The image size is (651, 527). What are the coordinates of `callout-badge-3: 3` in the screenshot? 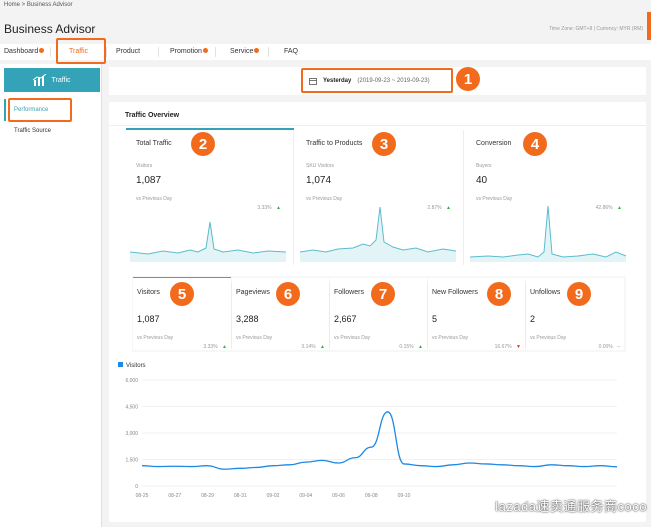 It's located at (384, 144).